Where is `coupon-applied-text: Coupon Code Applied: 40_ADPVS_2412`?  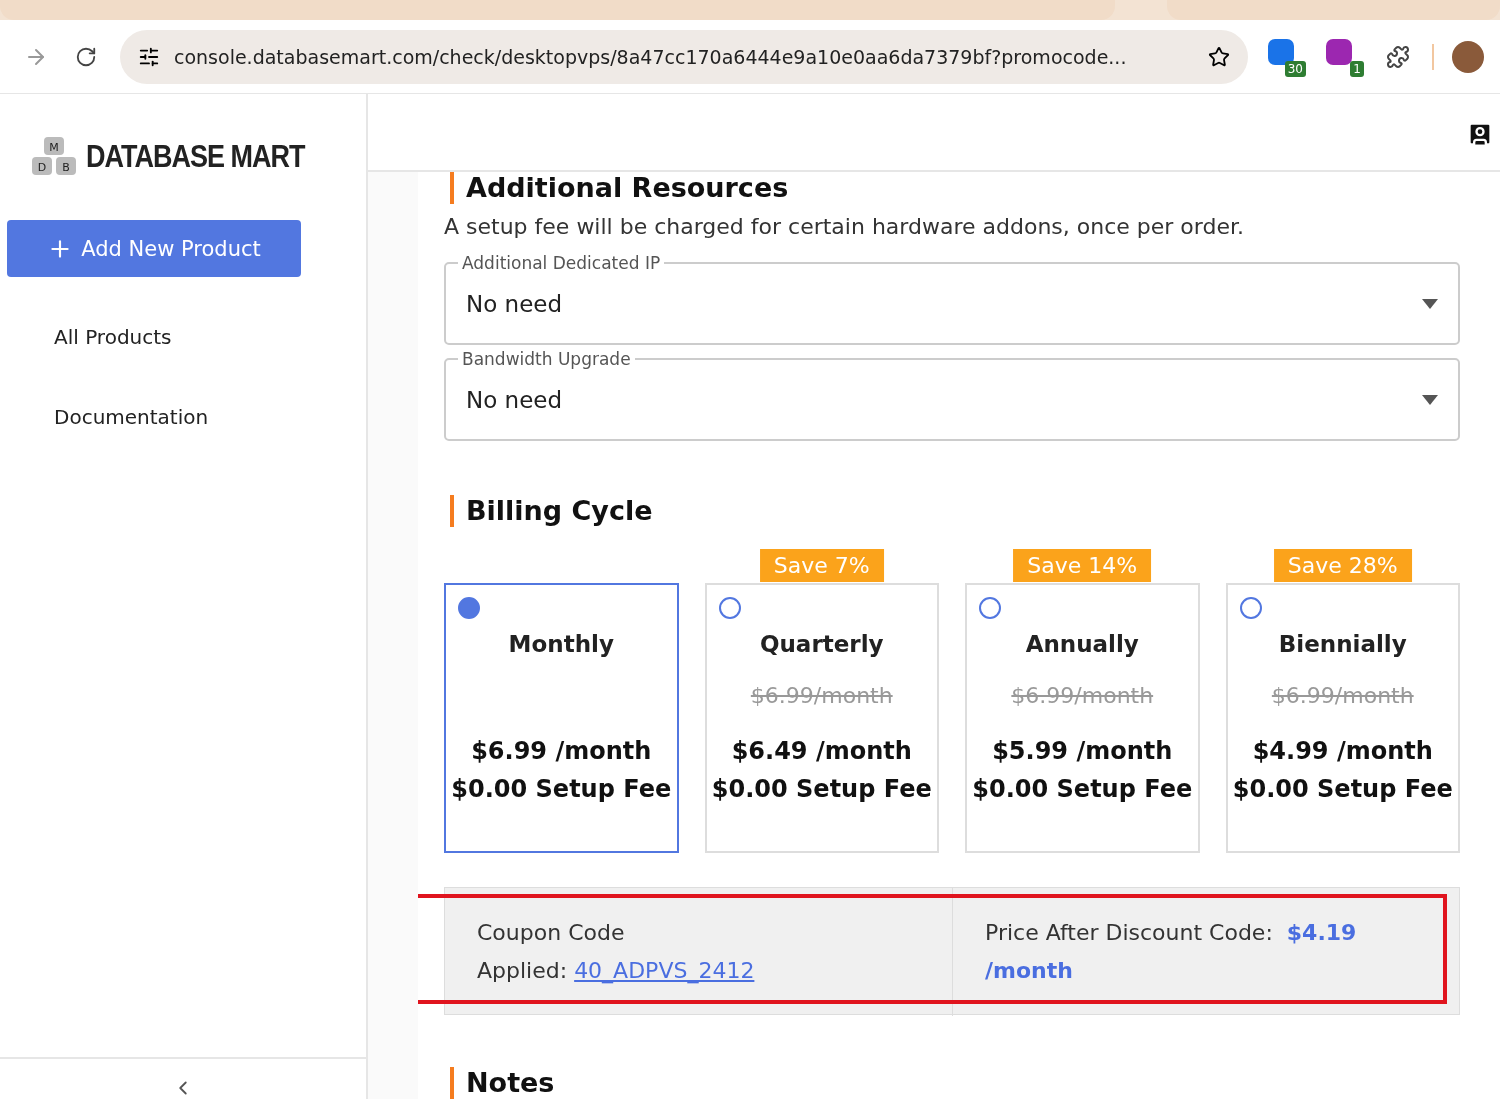 coupon-applied-text: Coupon Code Applied: 40_ADPVS_2412 is located at coordinates (616, 952).